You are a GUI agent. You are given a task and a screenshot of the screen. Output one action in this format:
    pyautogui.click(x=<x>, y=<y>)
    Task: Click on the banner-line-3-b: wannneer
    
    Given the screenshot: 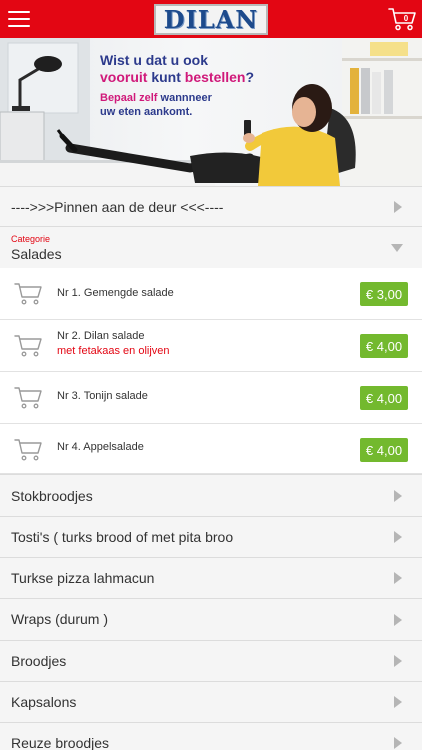 What is the action you would take?
    pyautogui.click(x=186, y=98)
    